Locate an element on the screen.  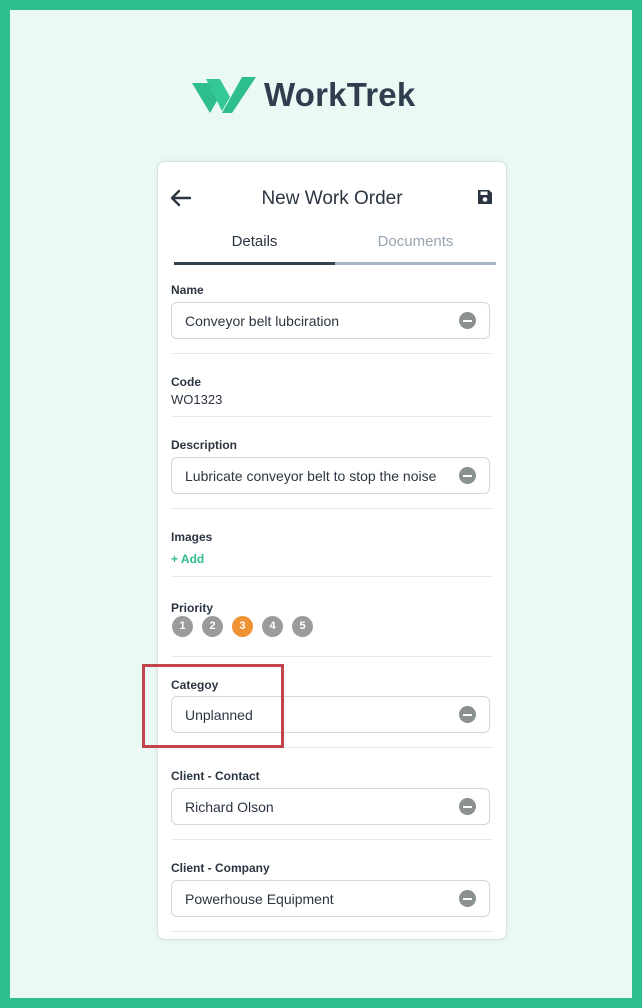
client-company-select: Powerhouse Equipment is located at coordinates (330, 898).